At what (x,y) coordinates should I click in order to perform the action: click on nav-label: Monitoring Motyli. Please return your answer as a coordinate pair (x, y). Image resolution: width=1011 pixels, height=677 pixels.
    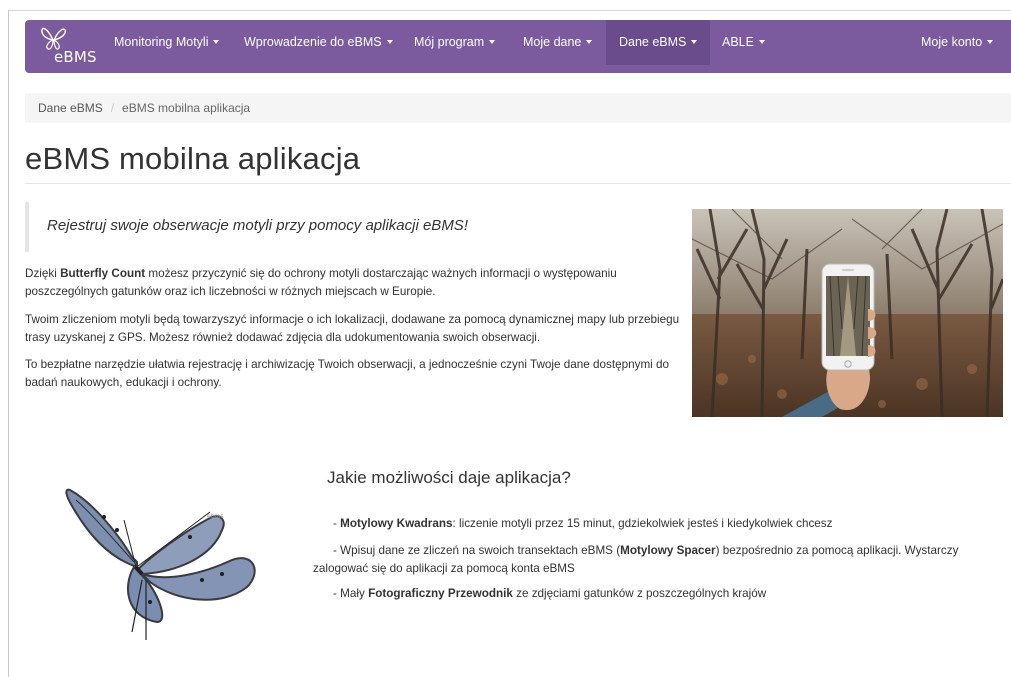
    Looking at the image, I should click on (161, 42).